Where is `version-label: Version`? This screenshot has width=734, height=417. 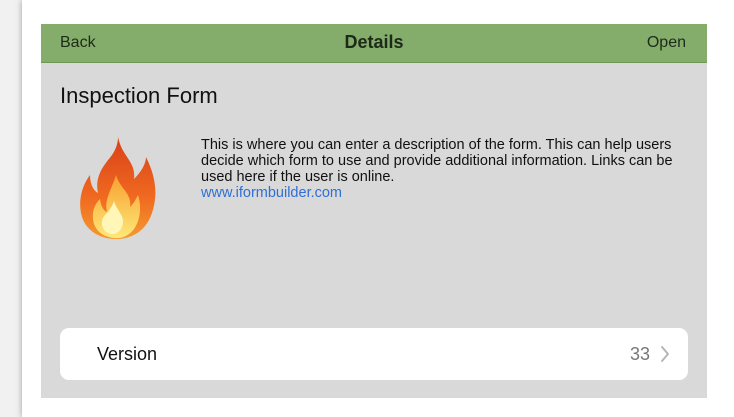 version-label: Version is located at coordinates (127, 354).